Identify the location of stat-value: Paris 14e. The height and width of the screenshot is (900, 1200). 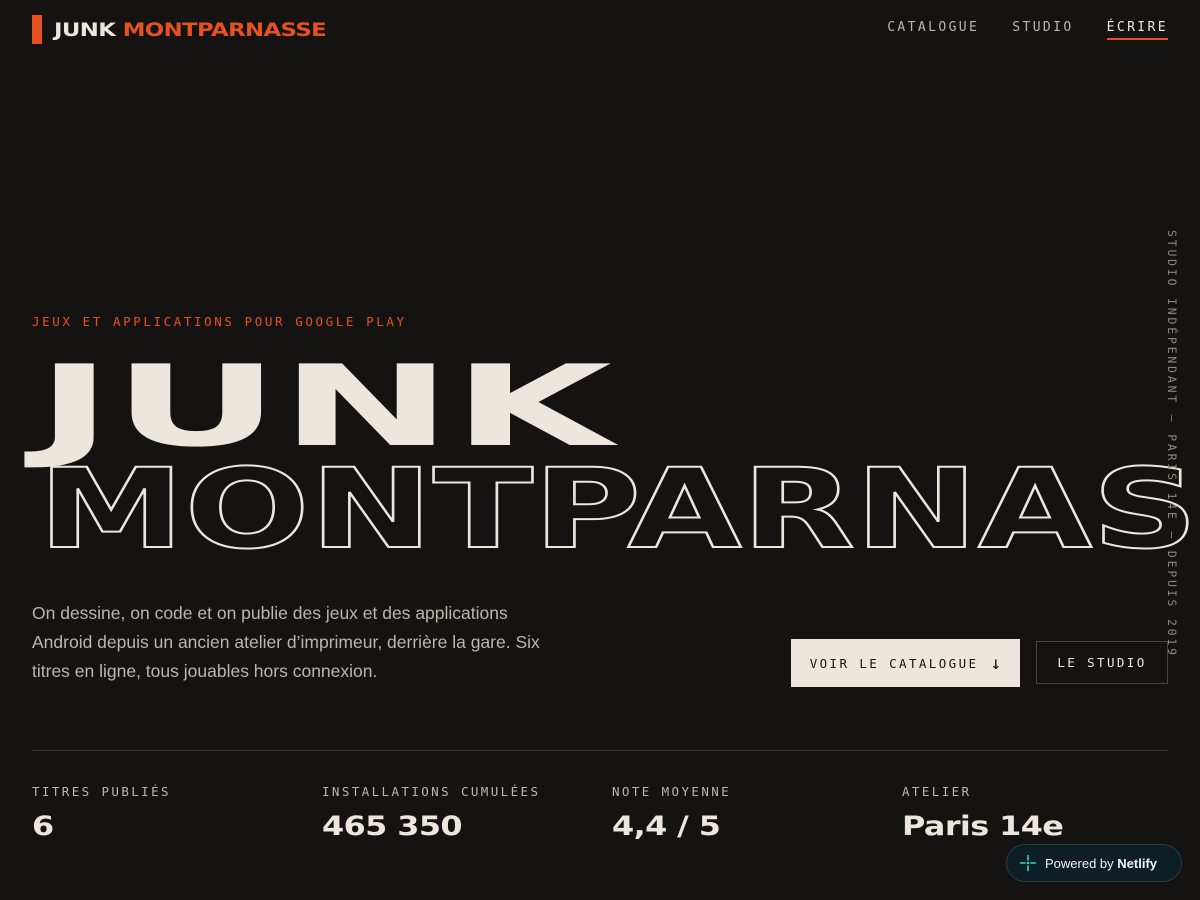
(983, 826).